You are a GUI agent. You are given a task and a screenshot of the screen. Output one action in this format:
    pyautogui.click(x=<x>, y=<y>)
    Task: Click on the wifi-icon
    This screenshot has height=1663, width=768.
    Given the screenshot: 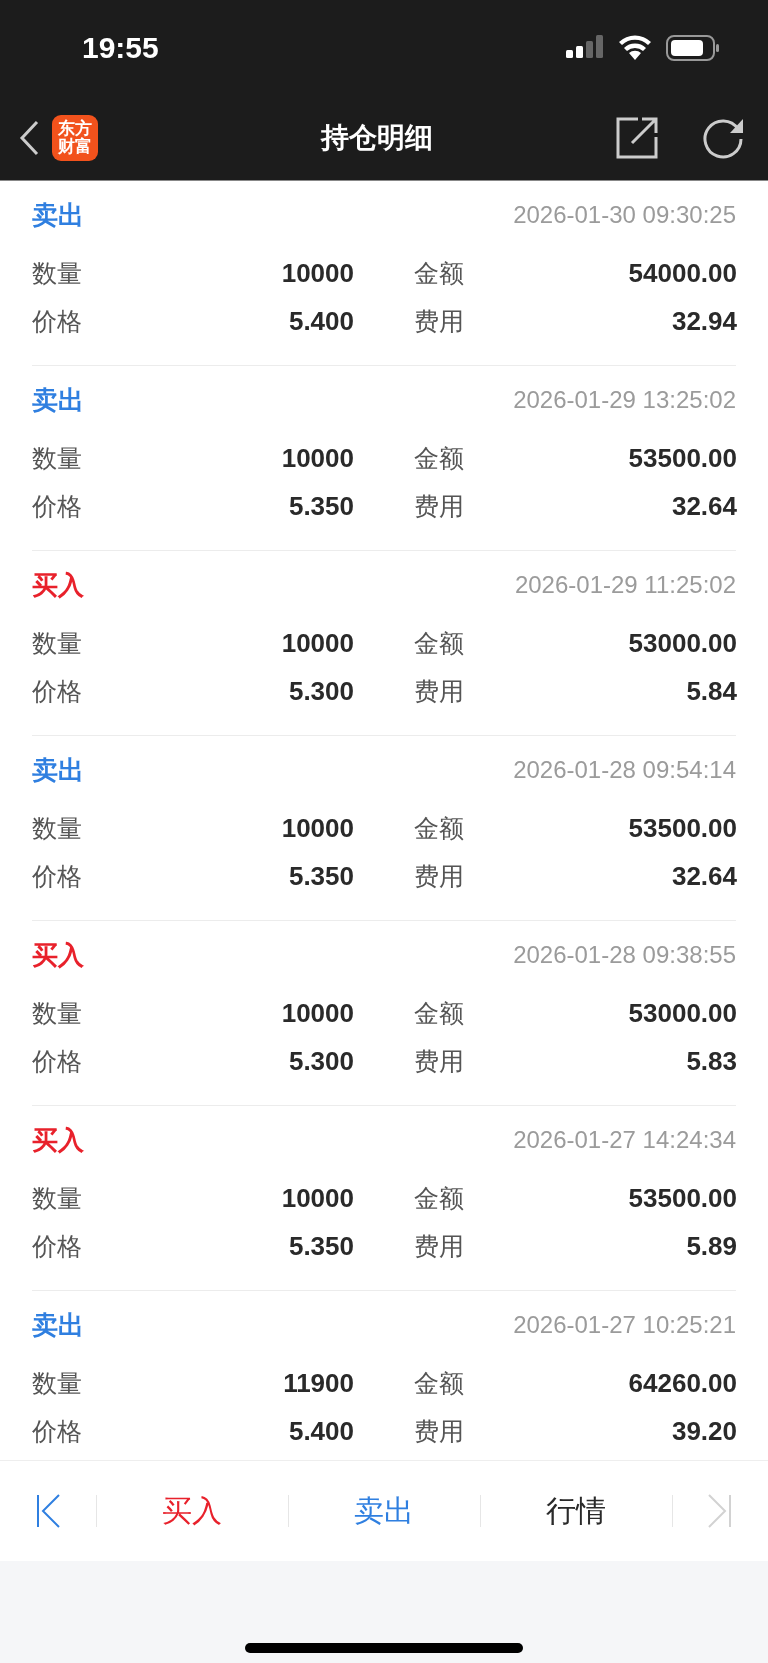 What is the action you would take?
    pyautogui.click(x=635, y=47)
    